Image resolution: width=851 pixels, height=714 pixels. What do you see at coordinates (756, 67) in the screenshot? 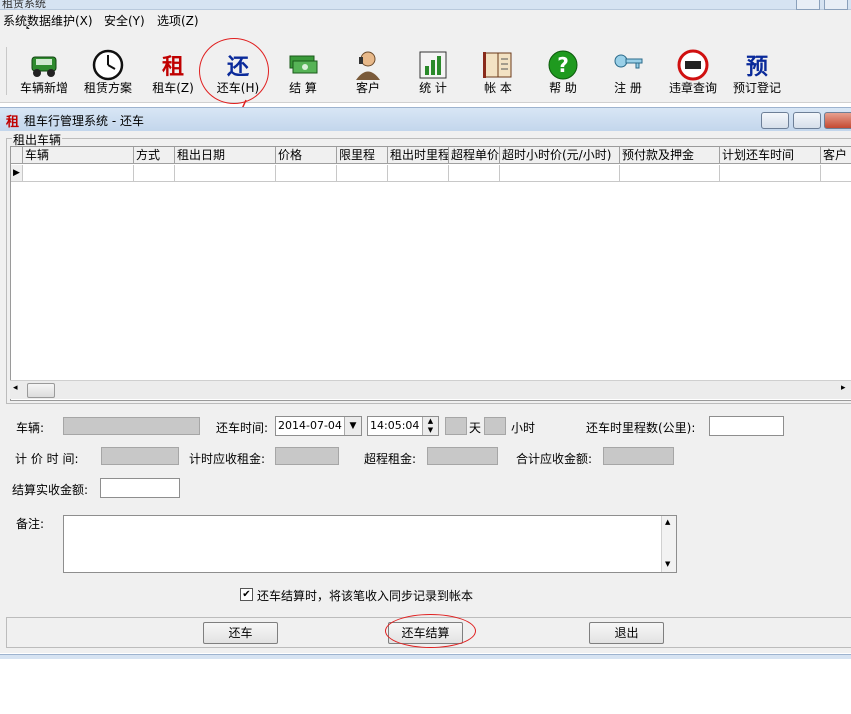
I see `reserve-icon: 预` at bounding box center [756, 67].